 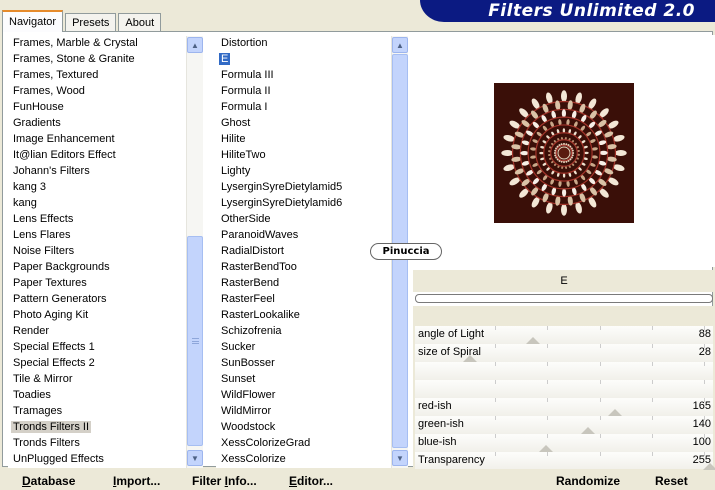 I want to click on filter-item: RasterLookalike, so click(x=303, y=315).